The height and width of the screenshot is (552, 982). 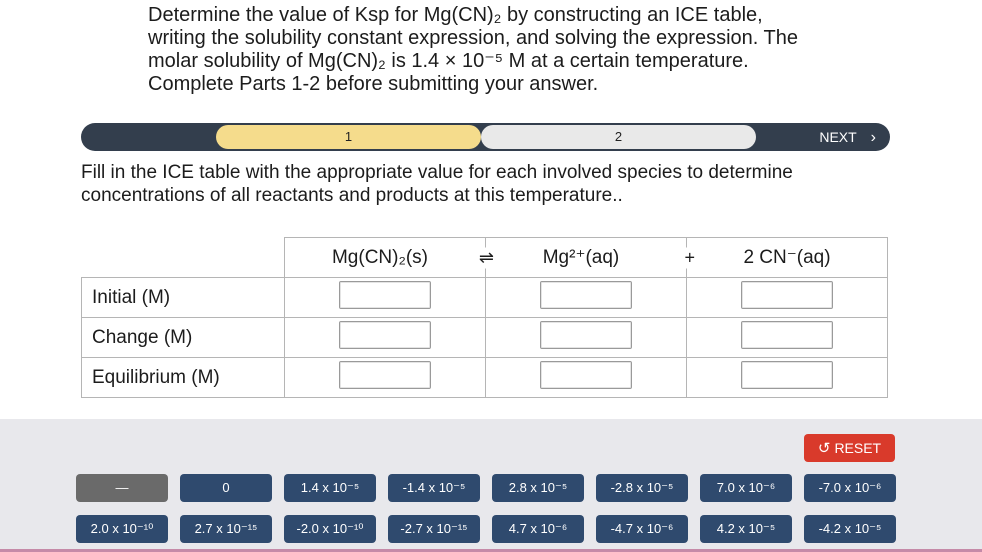 I want to click on answer-tile: 4.7 x 10⁻⁶, so click(x=538, y=529).